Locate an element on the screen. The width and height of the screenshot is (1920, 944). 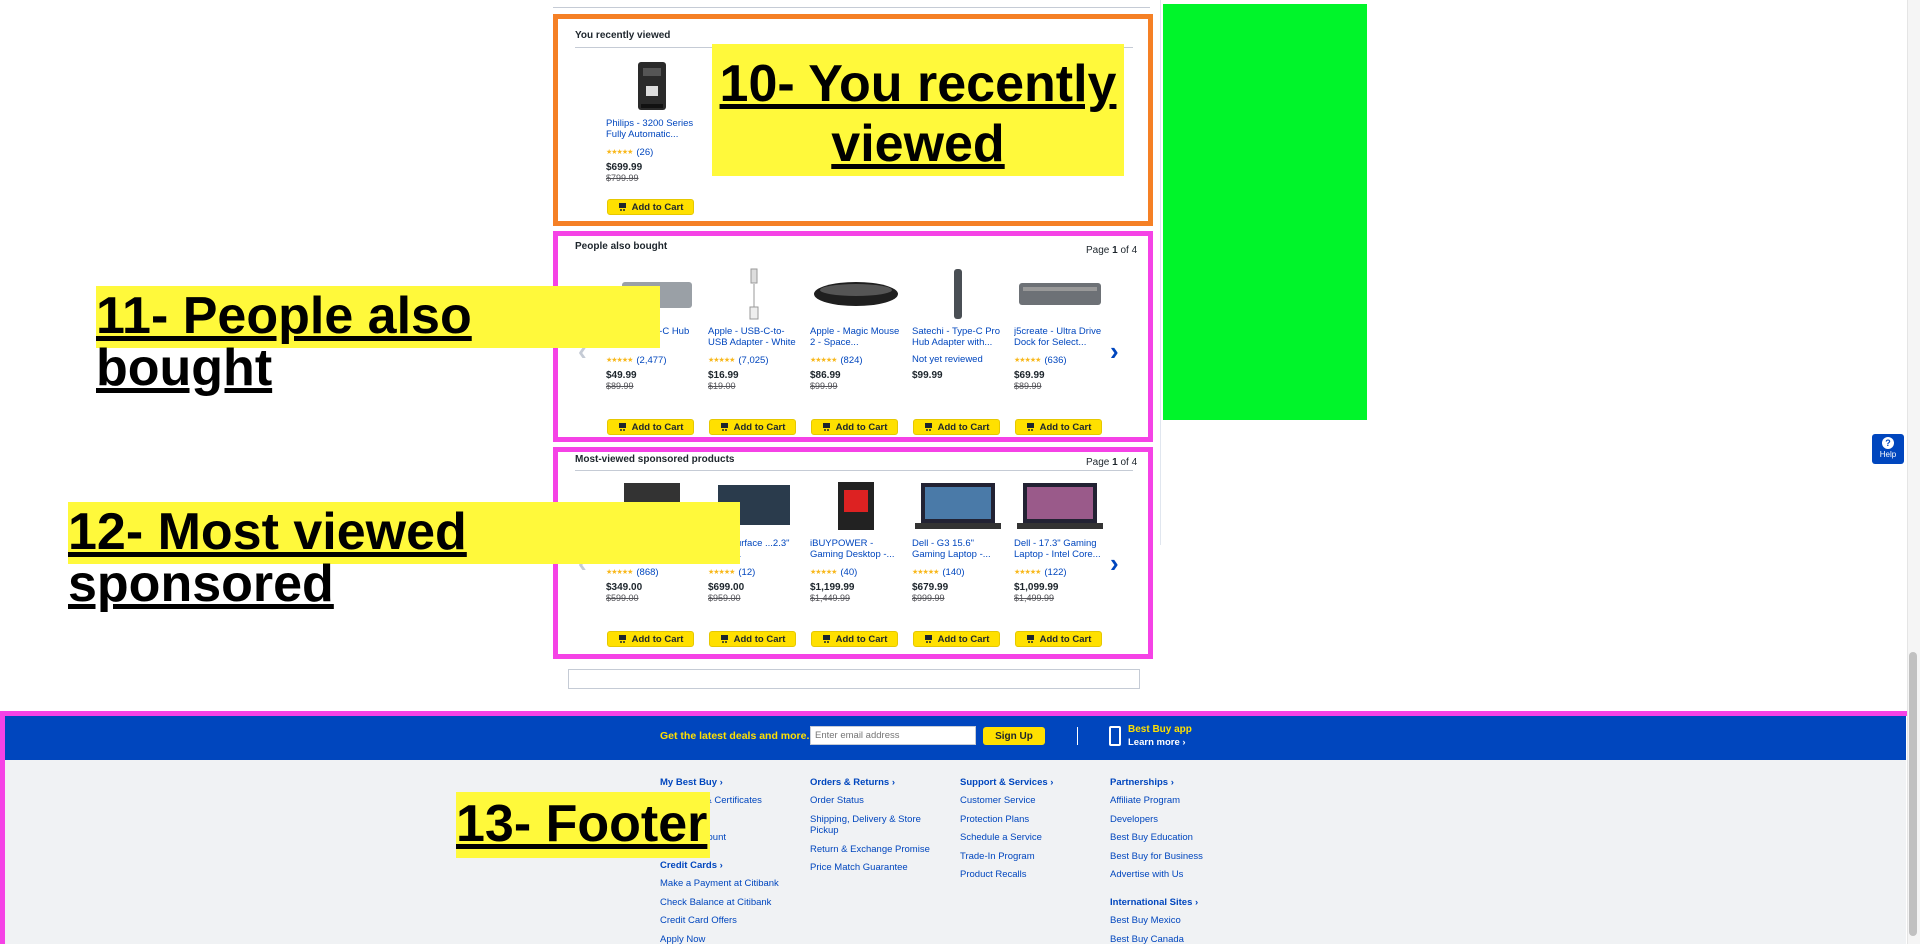
espresso-machine-icon is located at coordinates (652, 86).